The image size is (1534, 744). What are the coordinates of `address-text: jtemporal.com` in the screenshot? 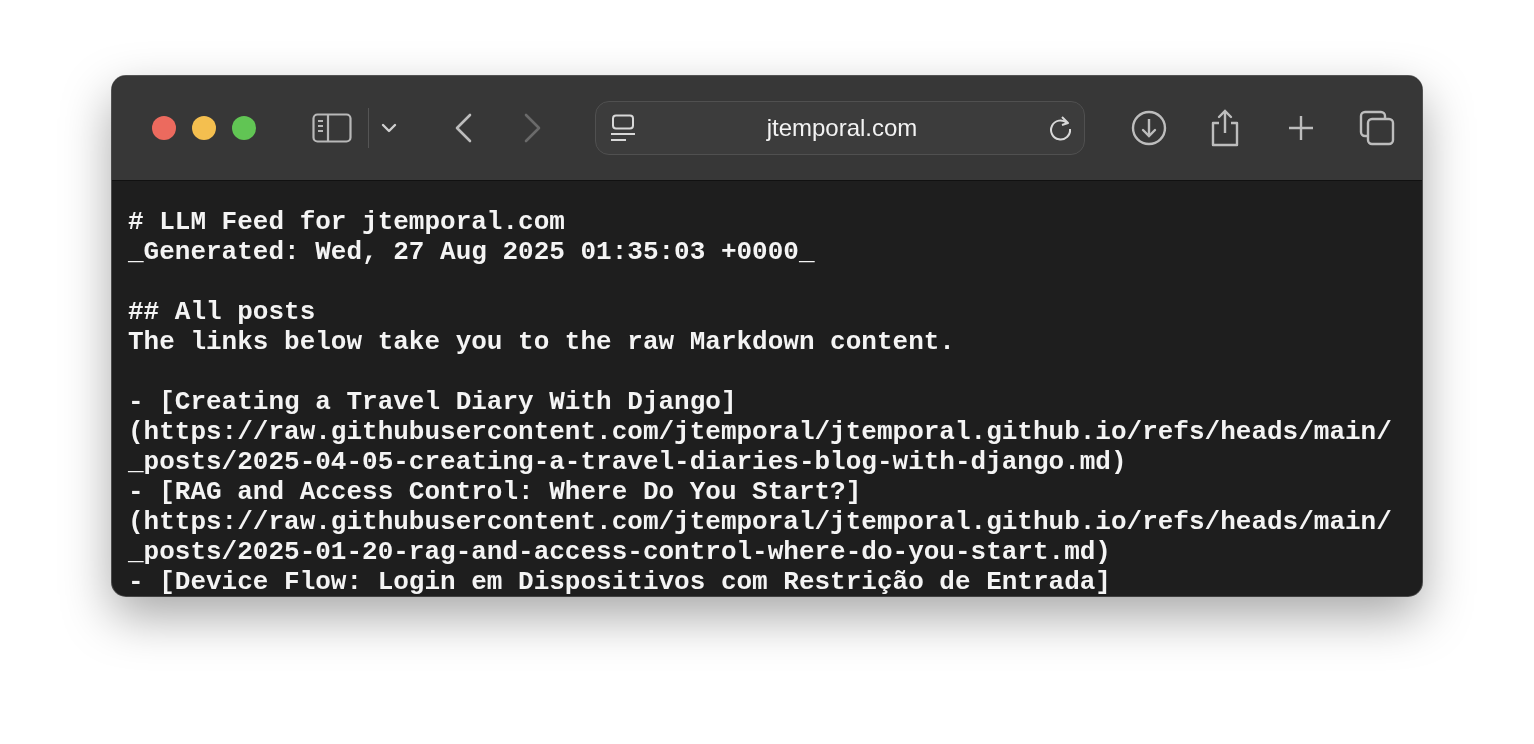 It's located at (842, 128).